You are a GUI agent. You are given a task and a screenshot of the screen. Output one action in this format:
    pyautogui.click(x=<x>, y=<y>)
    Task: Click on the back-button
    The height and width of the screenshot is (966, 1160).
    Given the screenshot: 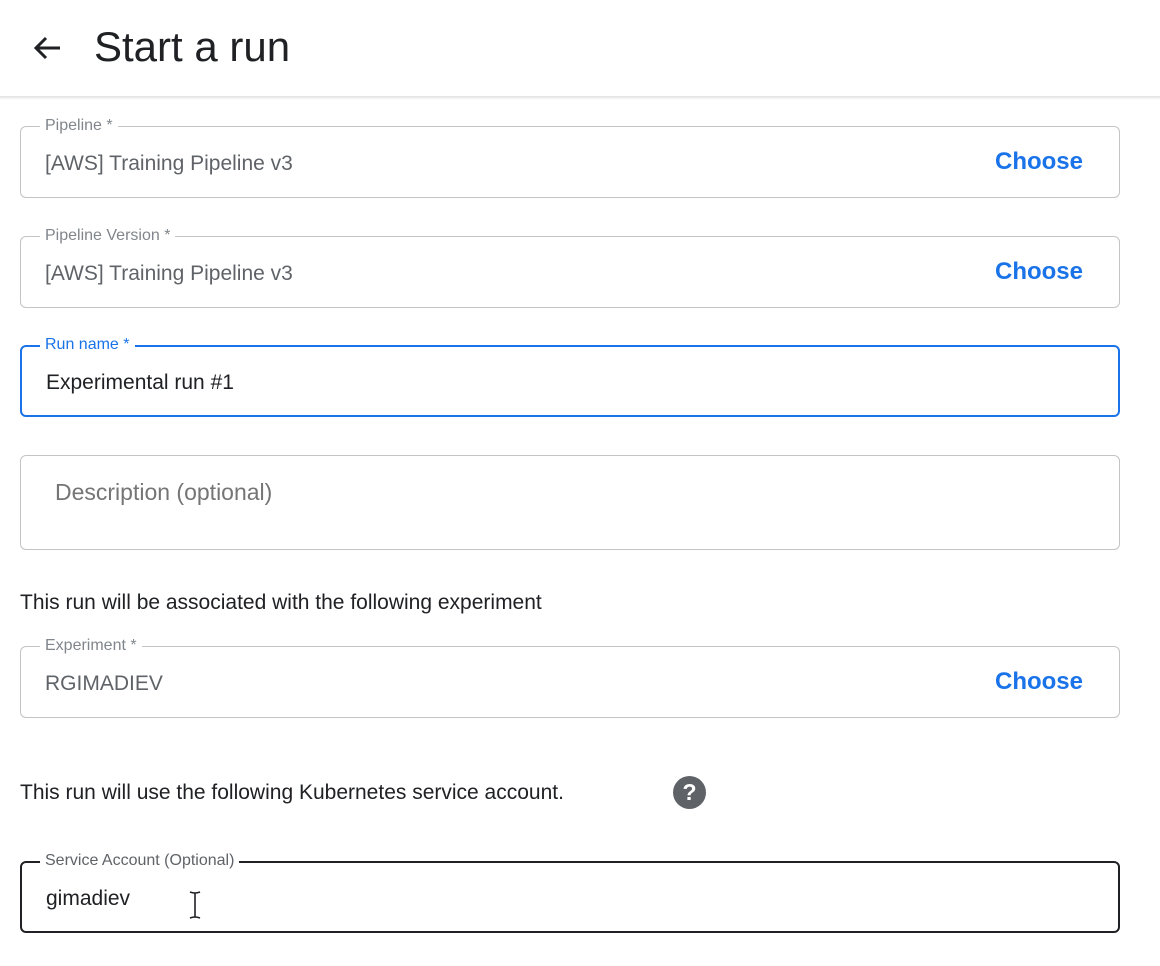 What is the action you would take?
    pyautogui.click(x=48, y=48)
    